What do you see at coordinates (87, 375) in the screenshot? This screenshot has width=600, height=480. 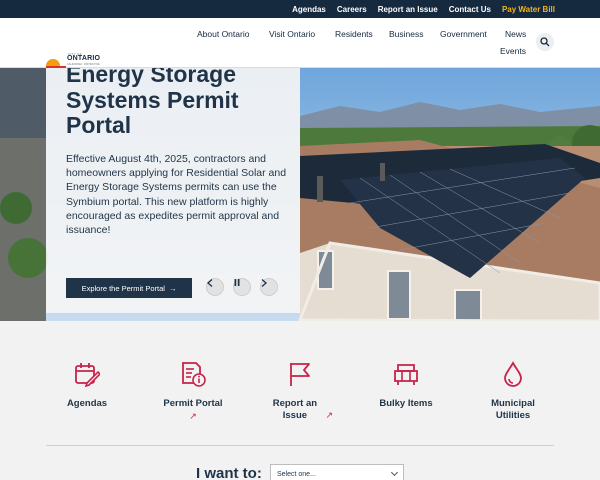 I see `calendar-edit-icon` at bounding box center [87, 375].